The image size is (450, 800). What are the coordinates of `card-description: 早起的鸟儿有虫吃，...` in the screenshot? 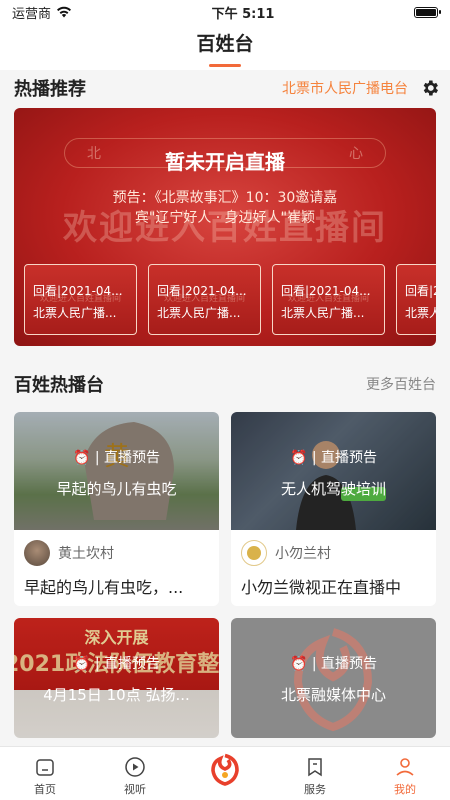 It's located at (104, 587).